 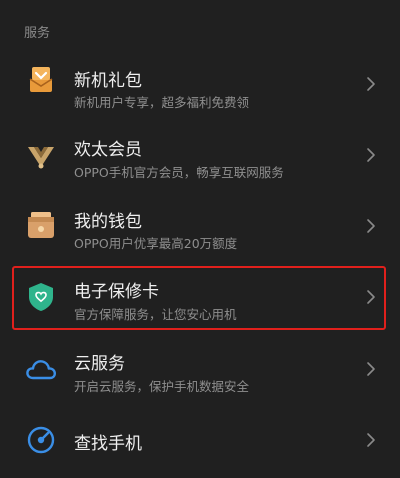 What do you see at coordinates (155, 314) in the screenshot?
I see `item-subtitle: 官方保障服务，让您安心用机` at bounding box center [155, 314].